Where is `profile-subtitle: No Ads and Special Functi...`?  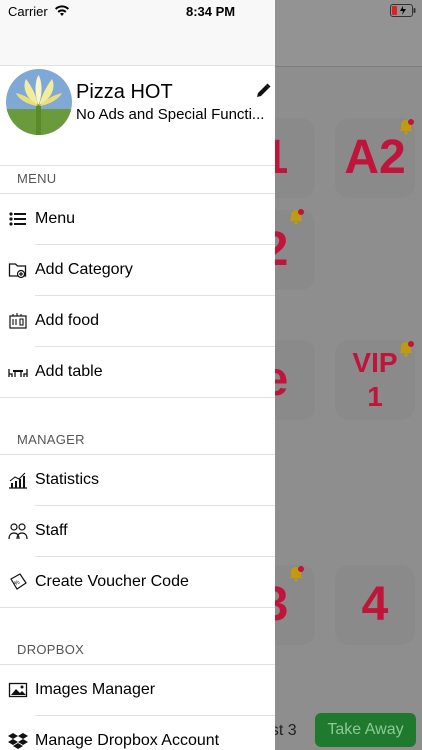 profile-subtitle: No Ads and Special Functi... is located at coordinates (170, 114).